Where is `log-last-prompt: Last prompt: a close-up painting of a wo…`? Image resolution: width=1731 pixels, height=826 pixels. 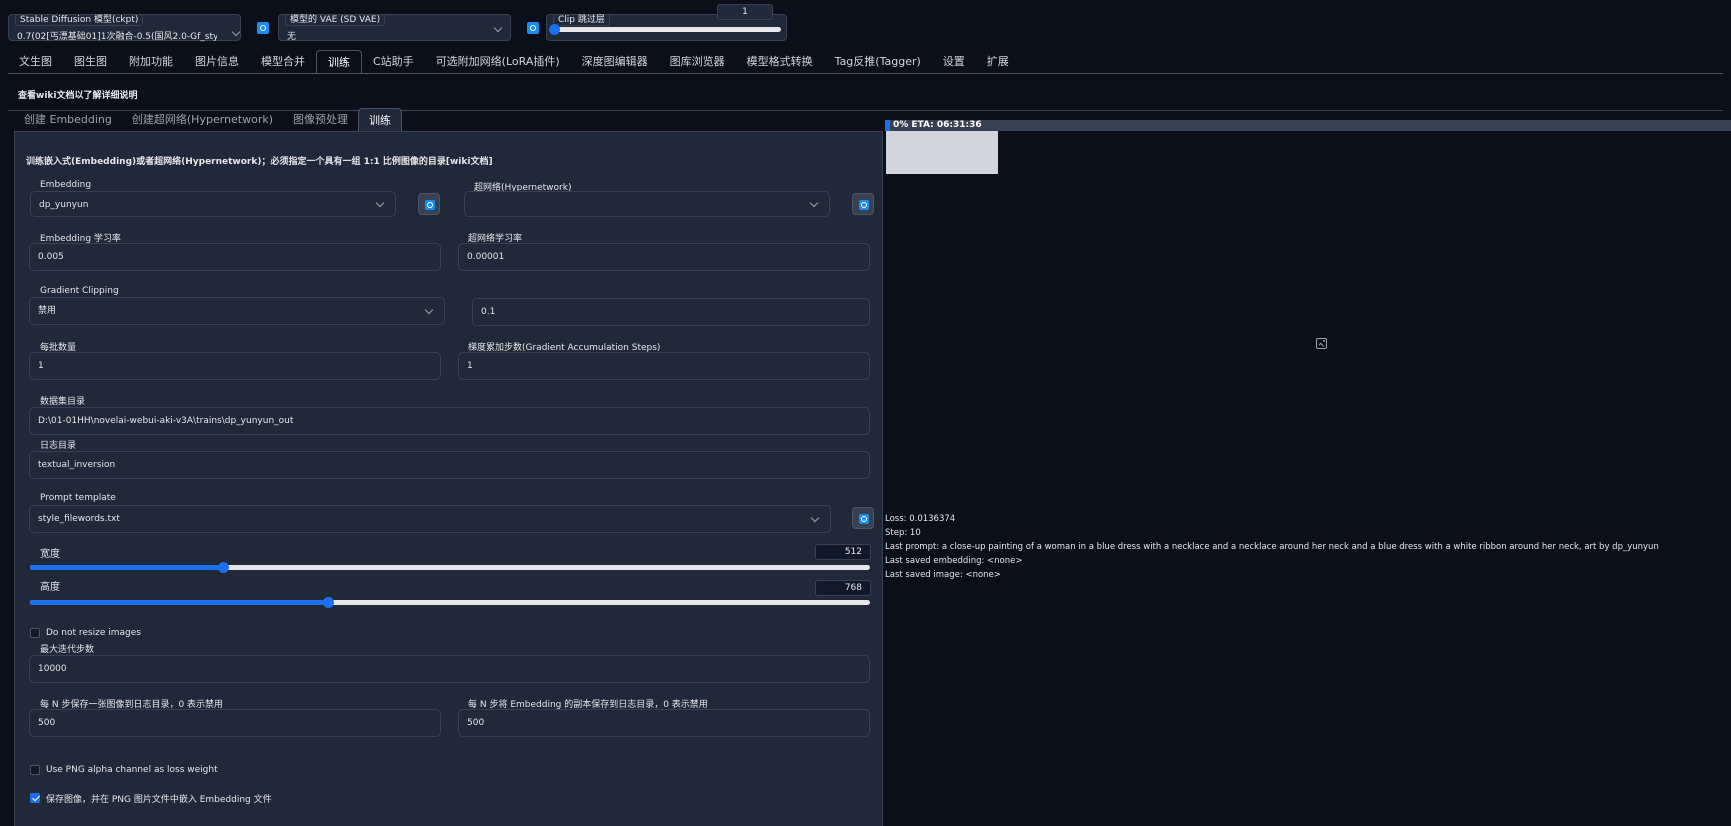
log-last-prompt: Last prompt: a close-up painting of a wo… is located at coordinates (1272, 547).